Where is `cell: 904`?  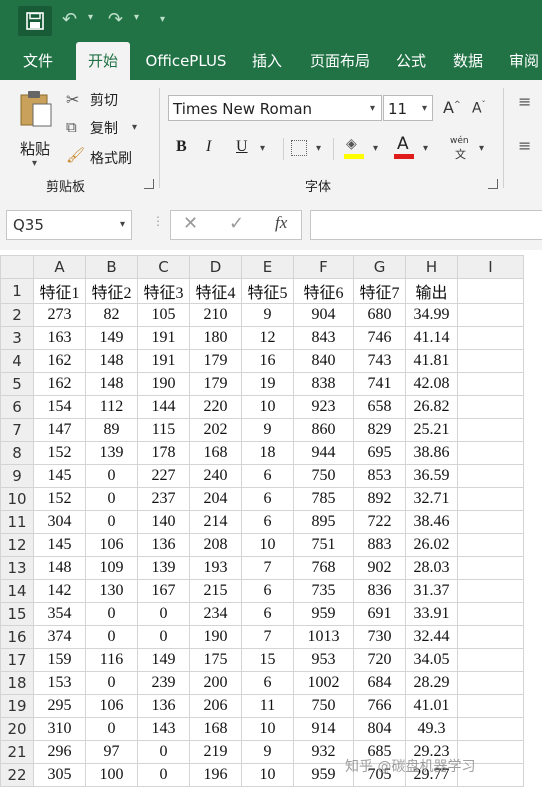
cell: 904 is located at coordinates (323, 315).